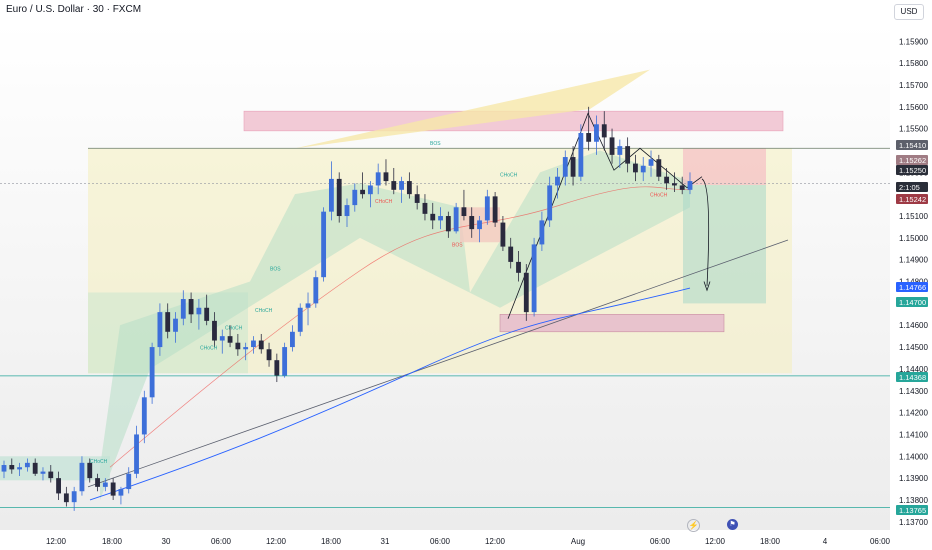  What do you see at coordinates (913, 391) in the screenshot?
I see `price-tick: 1.14300` at bounding box center [913, 391].